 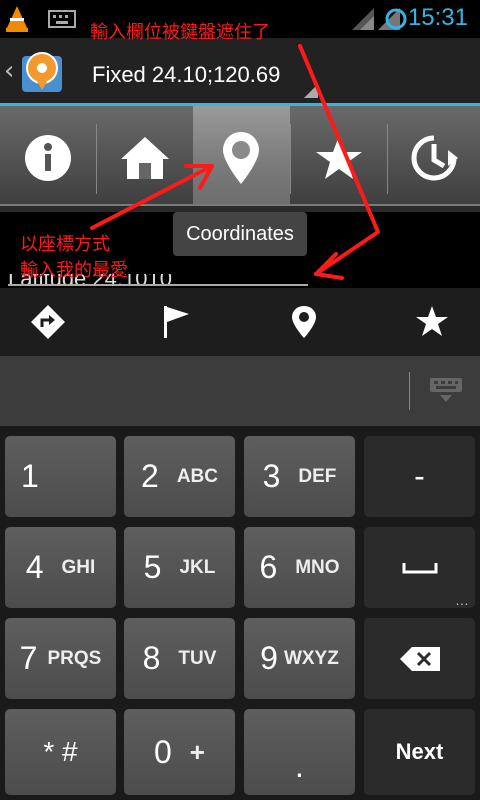 What do you see at coordinates (339, 139) in the screenshot?
I see `annotation-arrow-down` at bounding box center [339, 139].